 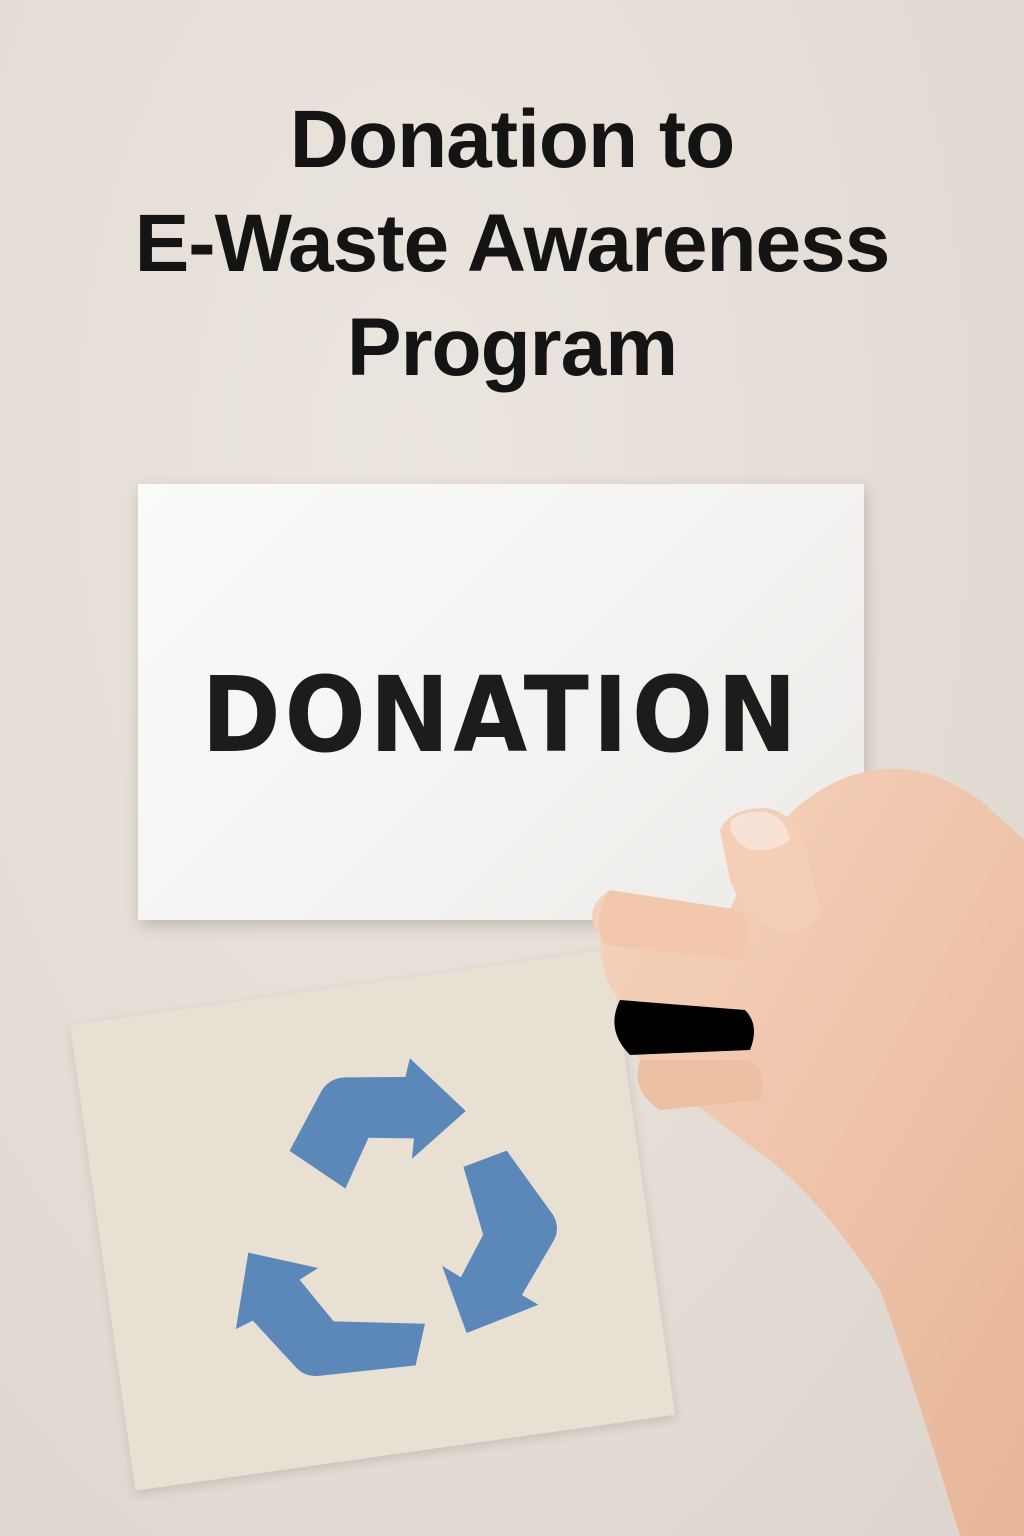 What do you see at coordinates (396, 1217) in the screenshot?
I see `recycle-icon` at bounding box center [396, 1217].